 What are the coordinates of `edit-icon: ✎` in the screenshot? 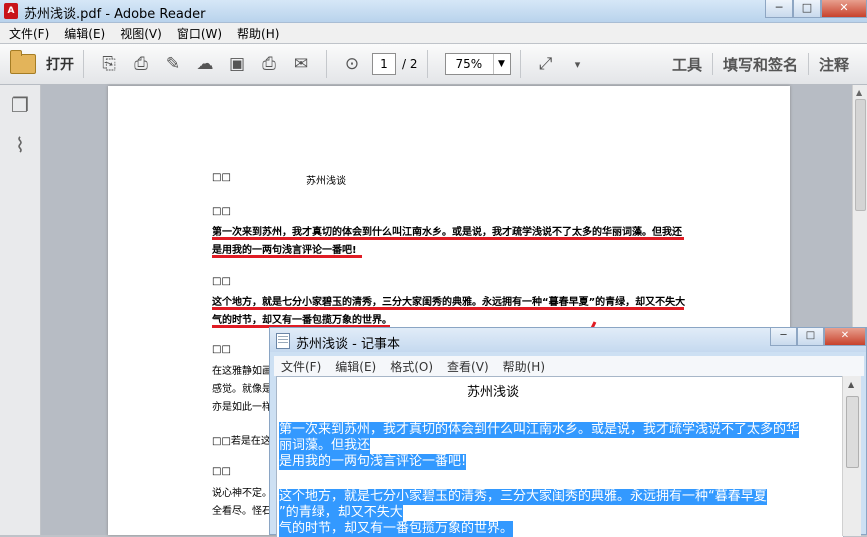 It's located at (173, 64).